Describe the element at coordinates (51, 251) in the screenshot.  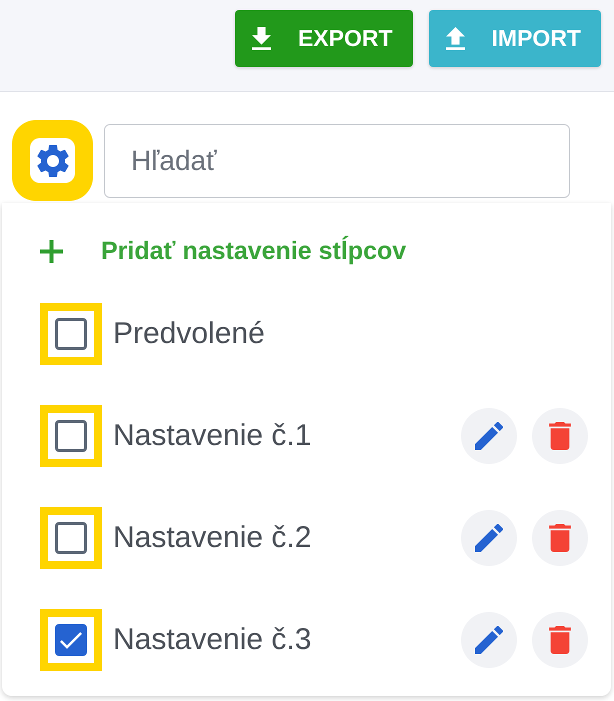
I see `plus-icon` at that location.